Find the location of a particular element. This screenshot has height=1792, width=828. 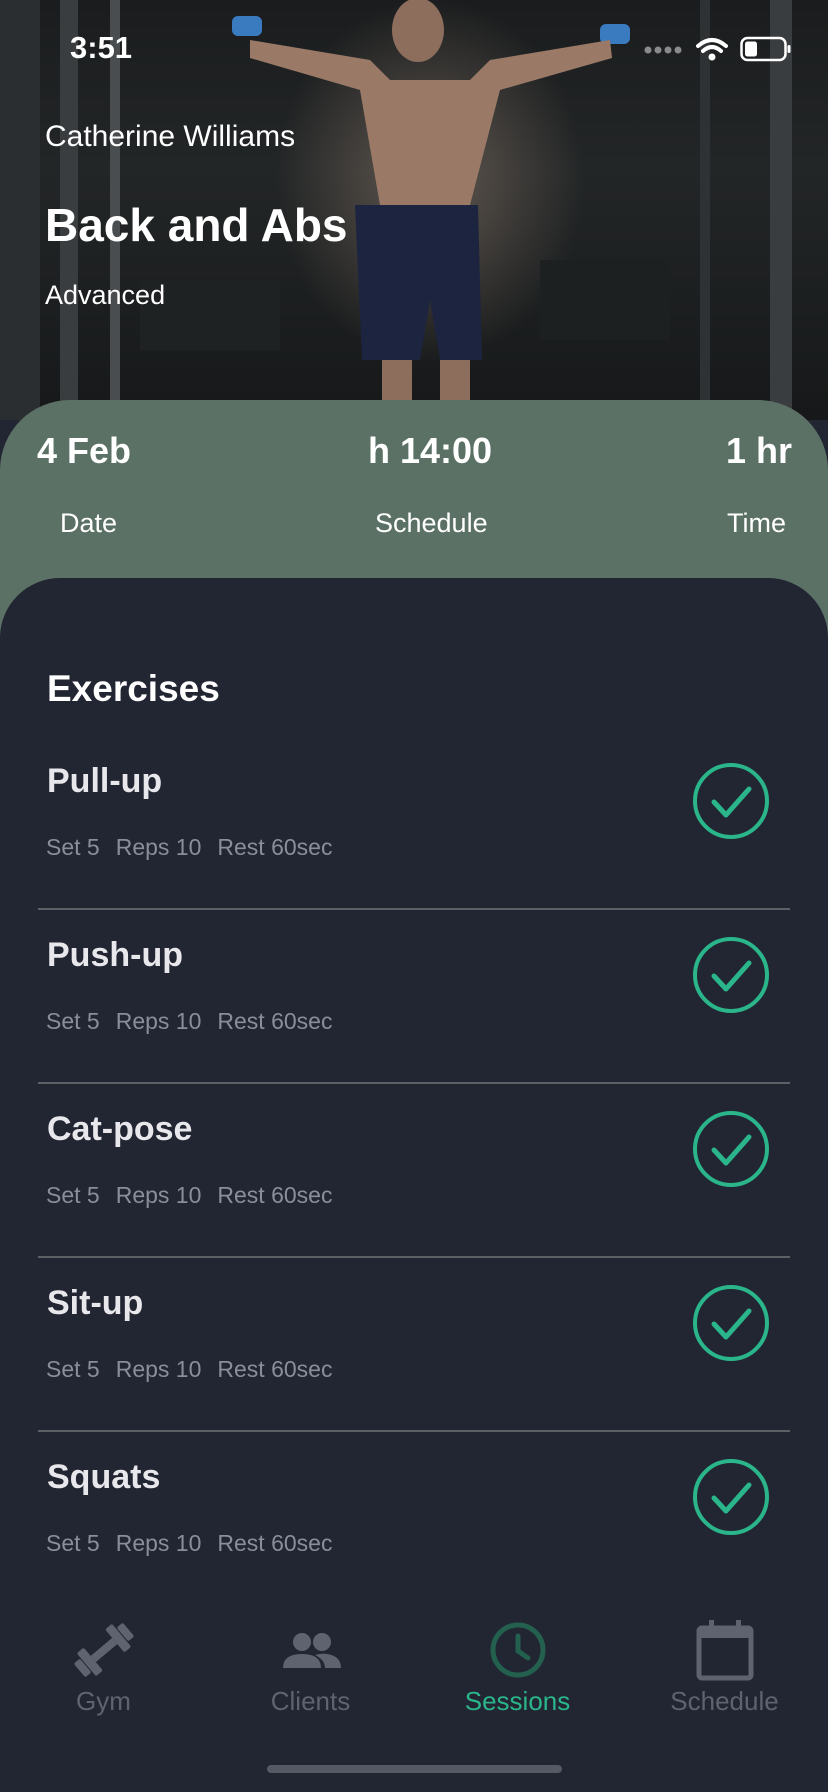

tab-schedule: Schedule is located at coordinates (724, 1664).